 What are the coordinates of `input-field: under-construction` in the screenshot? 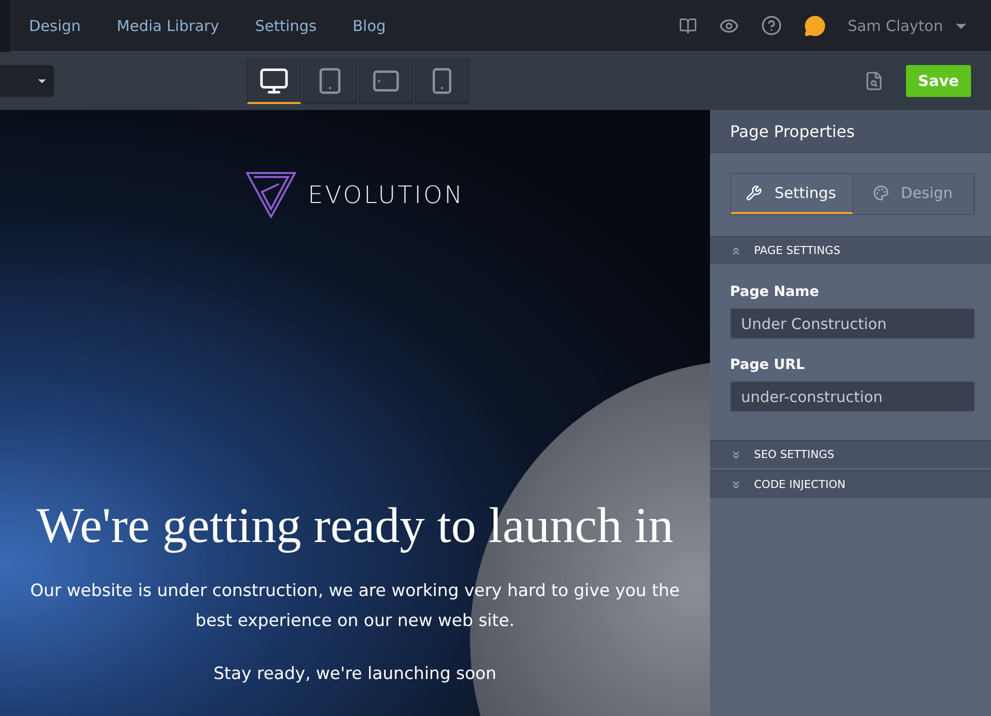 It's located at (852, 396).